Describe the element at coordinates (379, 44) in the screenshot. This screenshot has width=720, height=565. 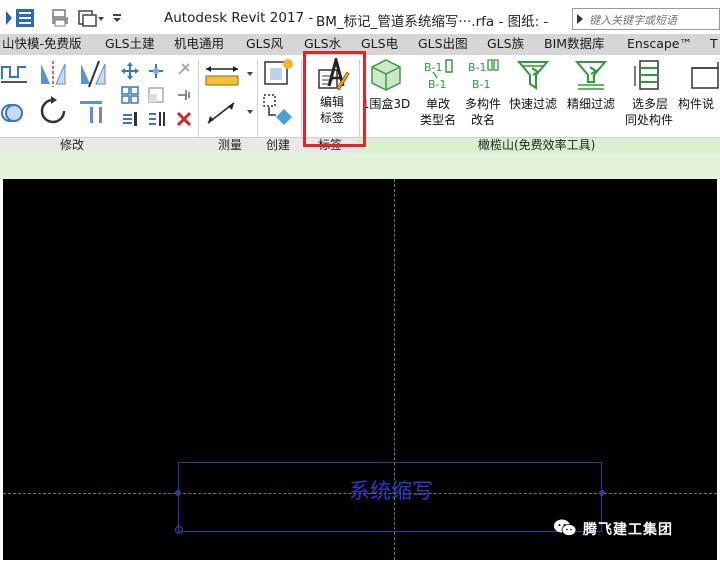
I see `tab-gls-electrical: GLS电` at that location.